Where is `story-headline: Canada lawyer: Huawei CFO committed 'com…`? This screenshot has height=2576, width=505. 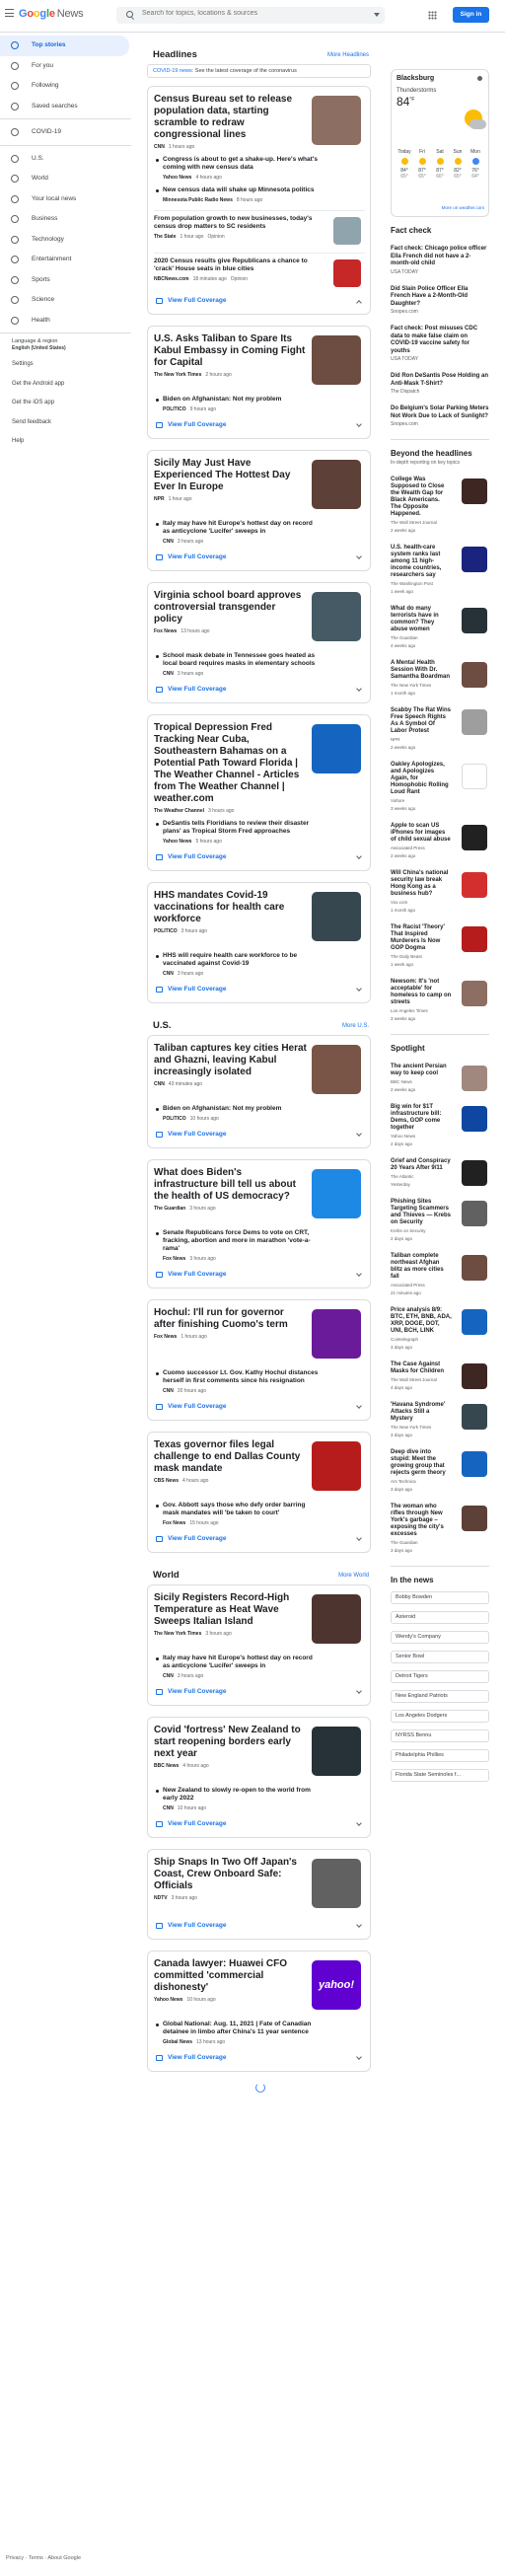
story-headline: Canada lawyer: Huawei CFO committed 'com… is located at coordinates (230, 1976).